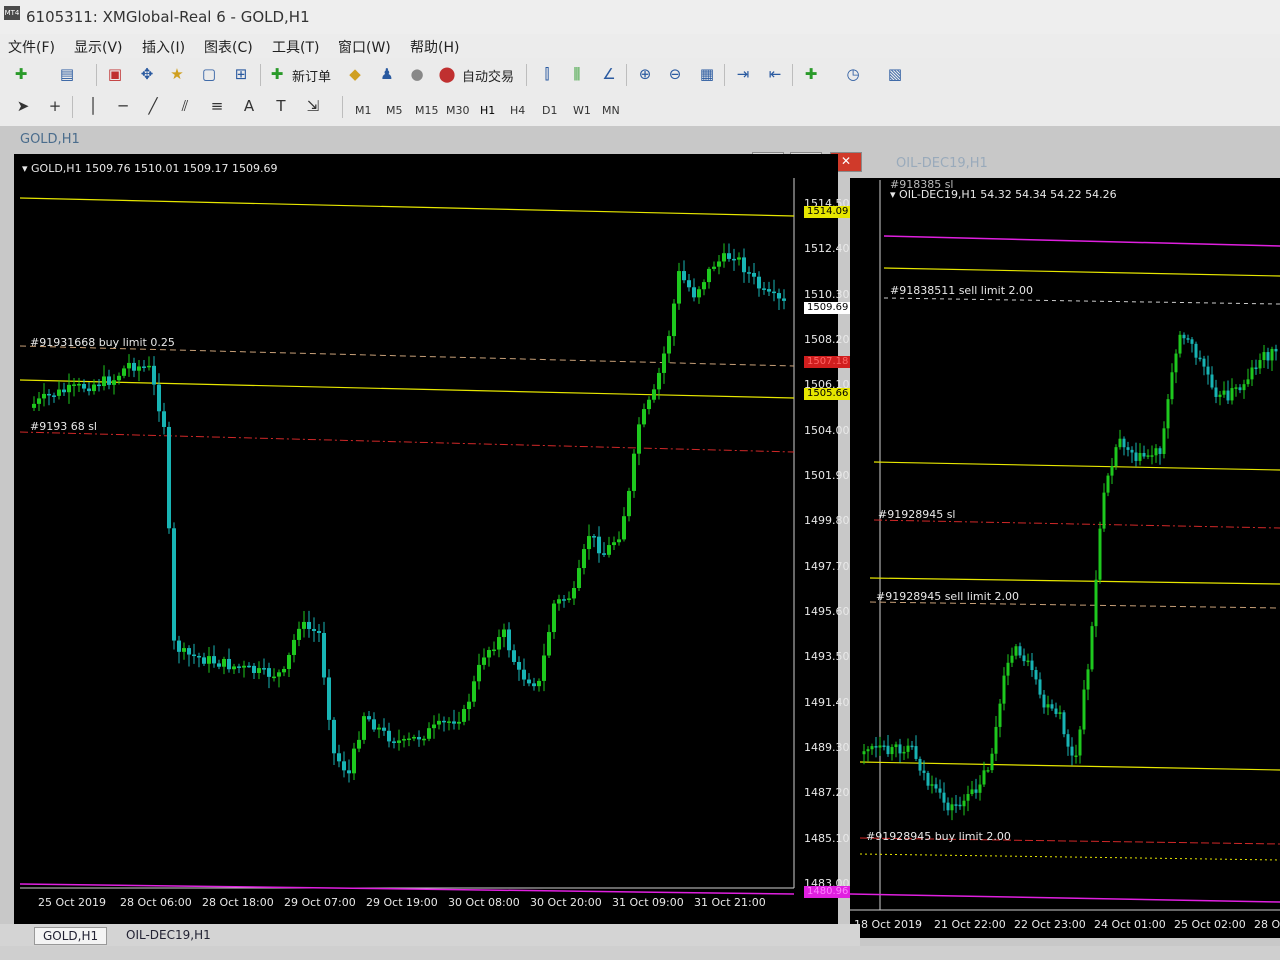 The image size is (1280, 960). What do you see at coordinates (961, 290) in the screenshot?
I see `oil-order-sell-limit-1: #91838511 sell limit 2.00` at bounding box center [961, 290].